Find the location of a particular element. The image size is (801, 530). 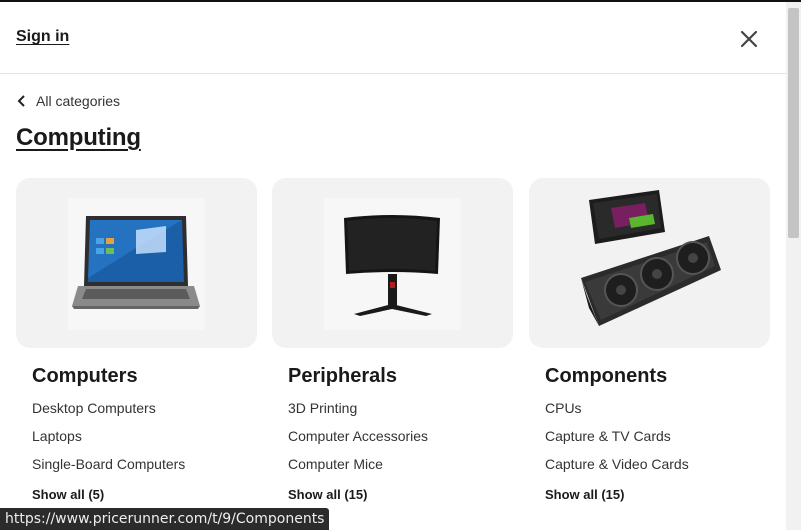

laptop-image is located at coordinates (136, 264).